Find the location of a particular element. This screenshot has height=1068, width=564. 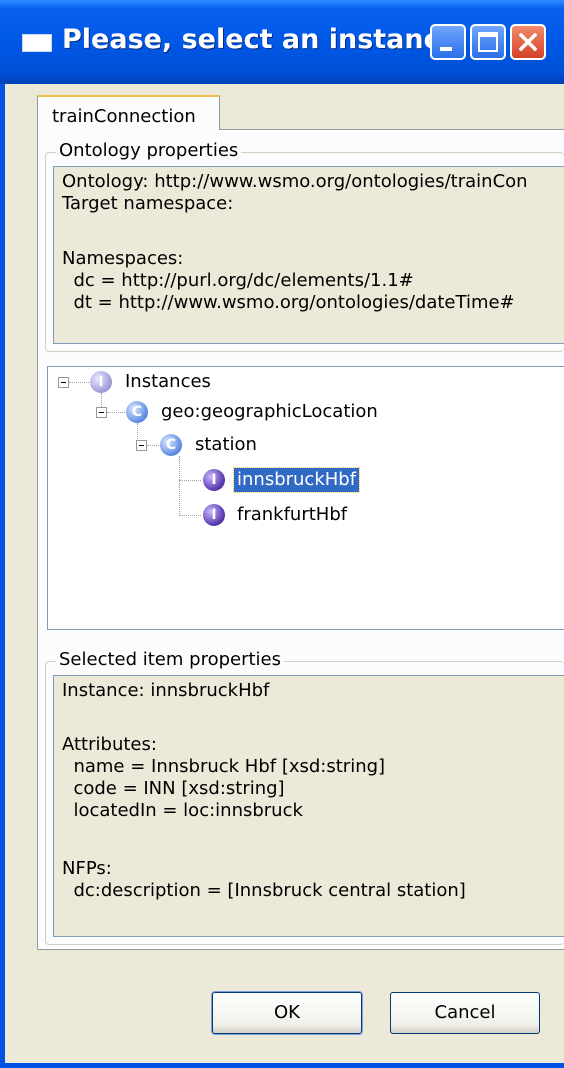

ontology-properties-label: Ontology properties is located at coordinates (149, 150).